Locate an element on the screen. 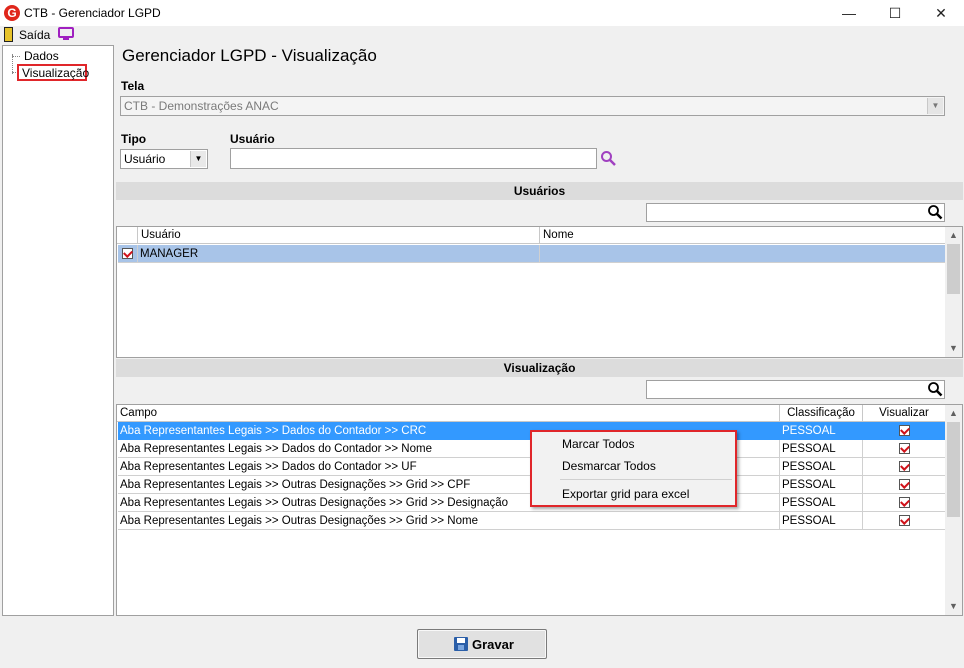  tipo-select: Usuário ▼ is located at coordinates (164, 159).